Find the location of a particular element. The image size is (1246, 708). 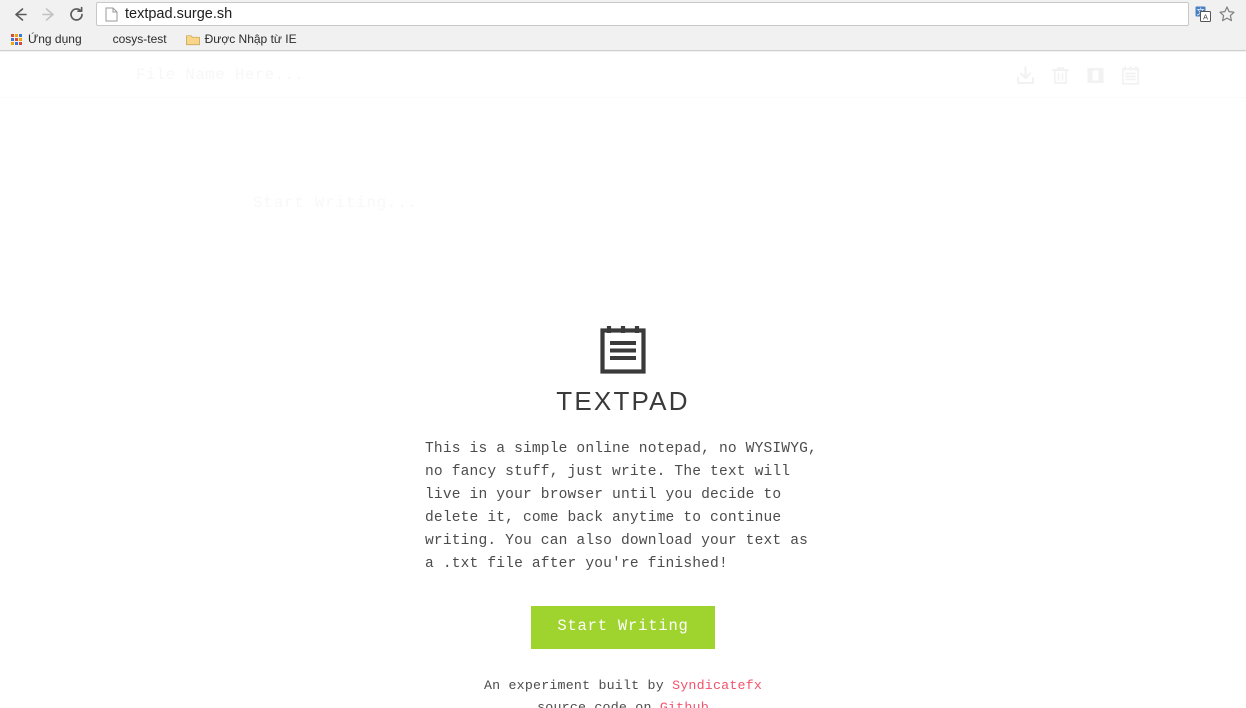

reload-icon is located at coordinates (76, 13).